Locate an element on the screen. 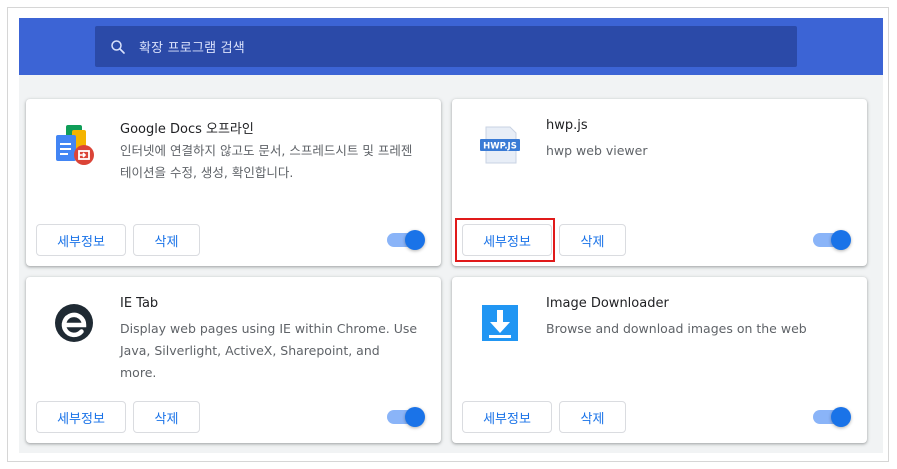 The height and width of the screenshot is (469, 897). search-input: 확장 프로그램 검색 is located at coordinates (192, 46).